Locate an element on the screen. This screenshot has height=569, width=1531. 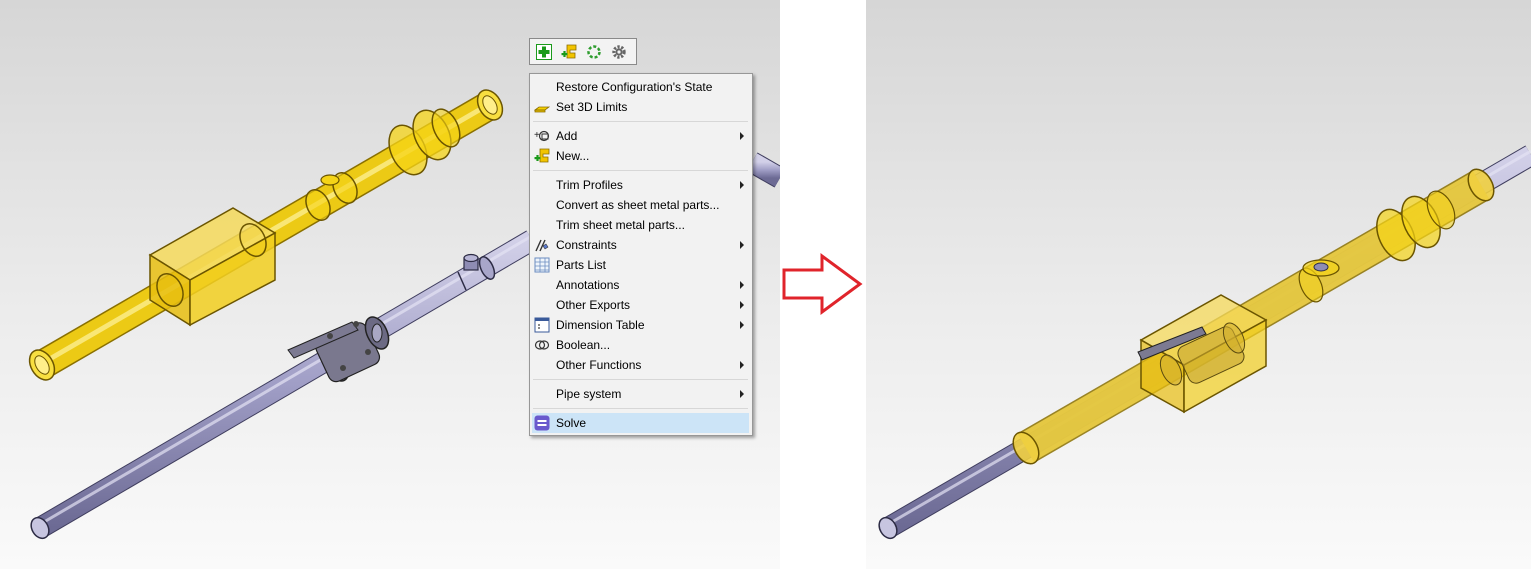
menu-item-restore-configuration-state: Restore Configuration's State is located at coordinates (641, 87).